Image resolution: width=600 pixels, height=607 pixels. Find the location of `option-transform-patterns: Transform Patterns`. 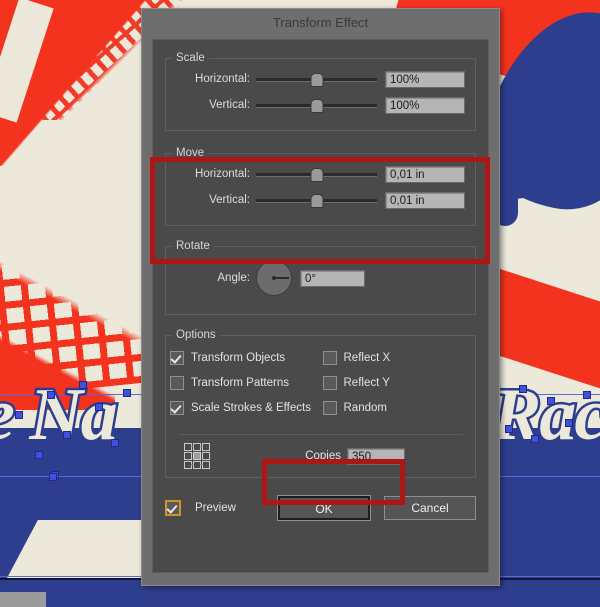

option-transform-patterns: Transform Patterns is located at coordinates (246, 382).